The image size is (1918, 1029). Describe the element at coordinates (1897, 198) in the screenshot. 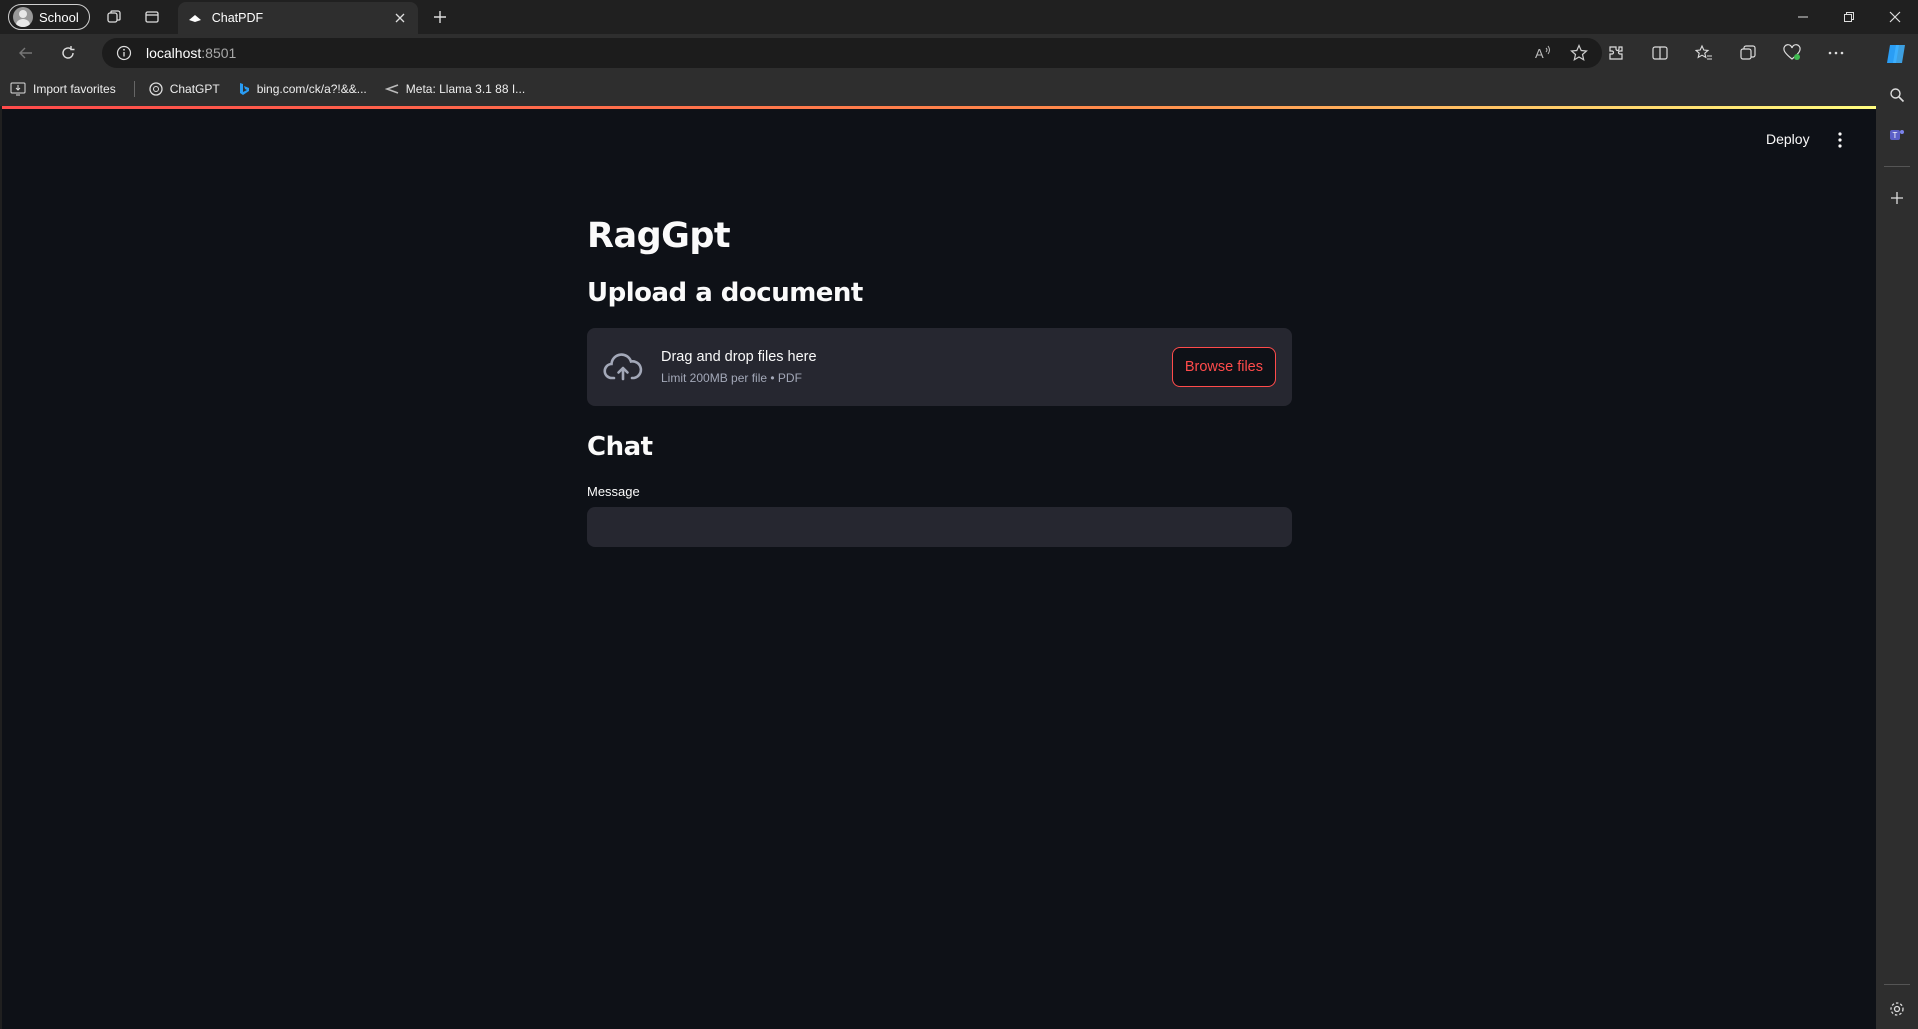

I see `sidebar-add-icon` at that location.